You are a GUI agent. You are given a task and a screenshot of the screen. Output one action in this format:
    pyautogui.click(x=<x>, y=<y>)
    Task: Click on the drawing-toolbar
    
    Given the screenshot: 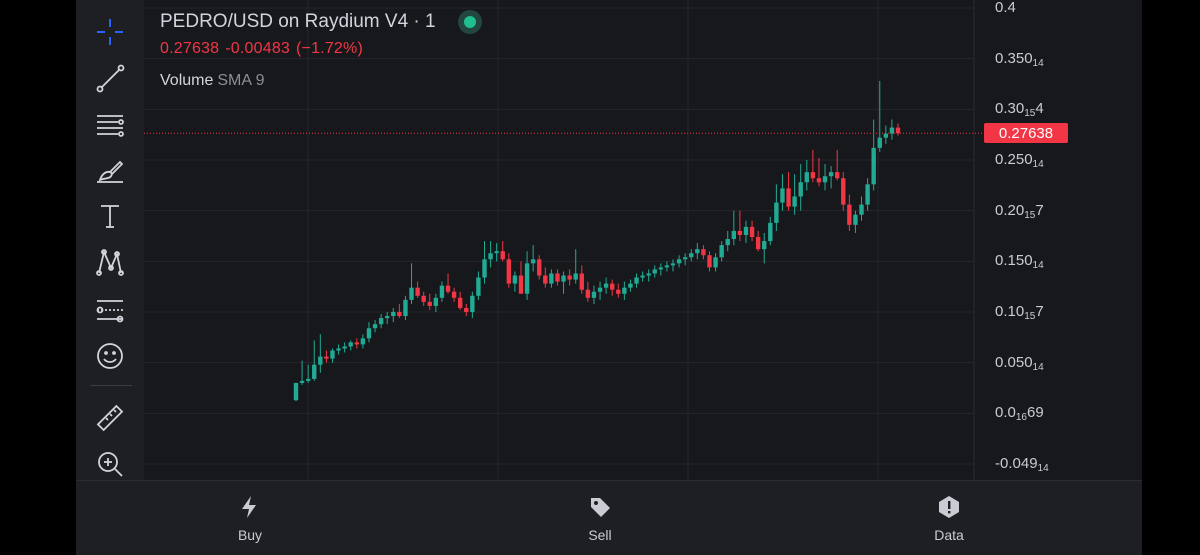 What is the action you would take?
    pyautogui.click(x=110, y=240)
    